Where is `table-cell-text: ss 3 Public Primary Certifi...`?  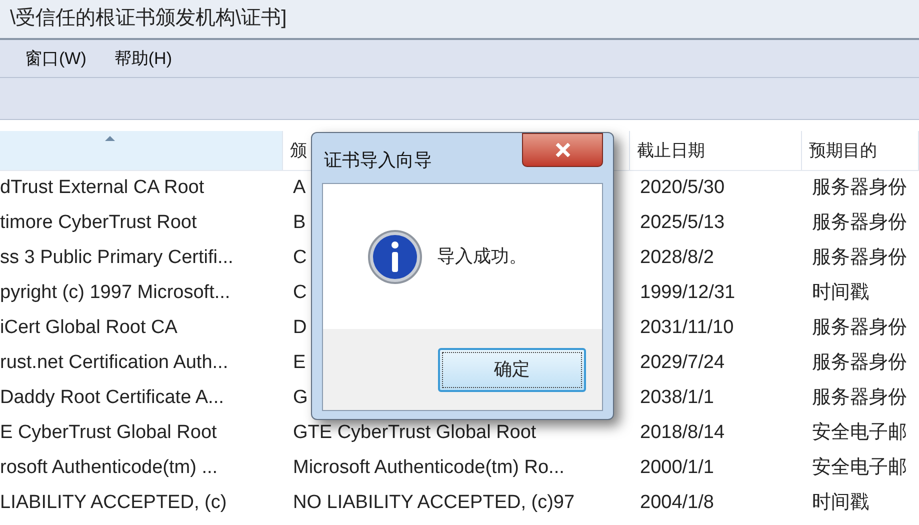
table-cell-text: ss 3 Public Primary Certifi... is located at coordinates (117, 258).